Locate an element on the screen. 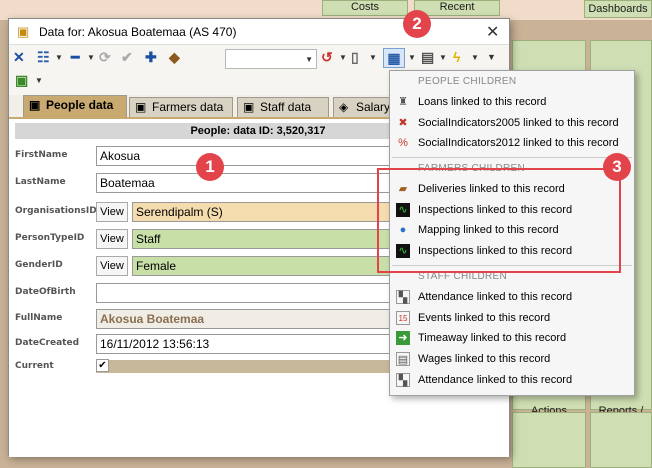 The width and height of the screenshot is (652, 468). view-organisation-button: View is located at coordinates (112, 212).